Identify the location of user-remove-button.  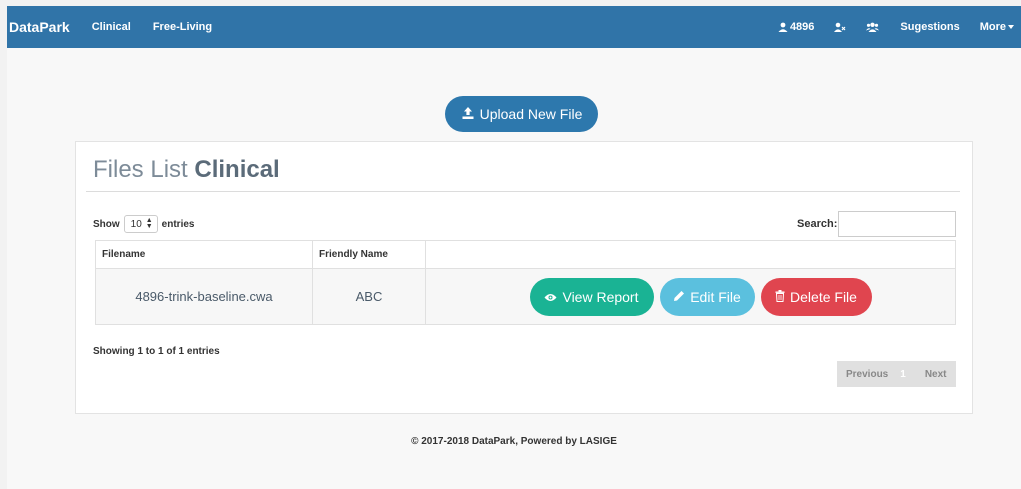
(840, 27).